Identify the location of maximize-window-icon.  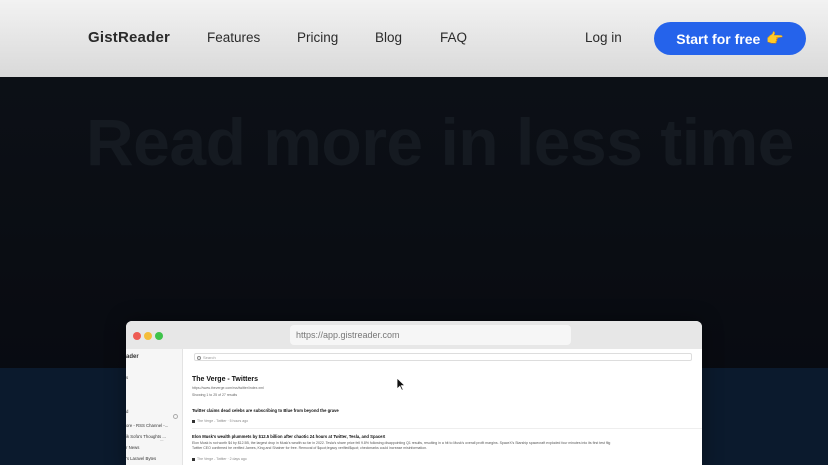
(159, 336).